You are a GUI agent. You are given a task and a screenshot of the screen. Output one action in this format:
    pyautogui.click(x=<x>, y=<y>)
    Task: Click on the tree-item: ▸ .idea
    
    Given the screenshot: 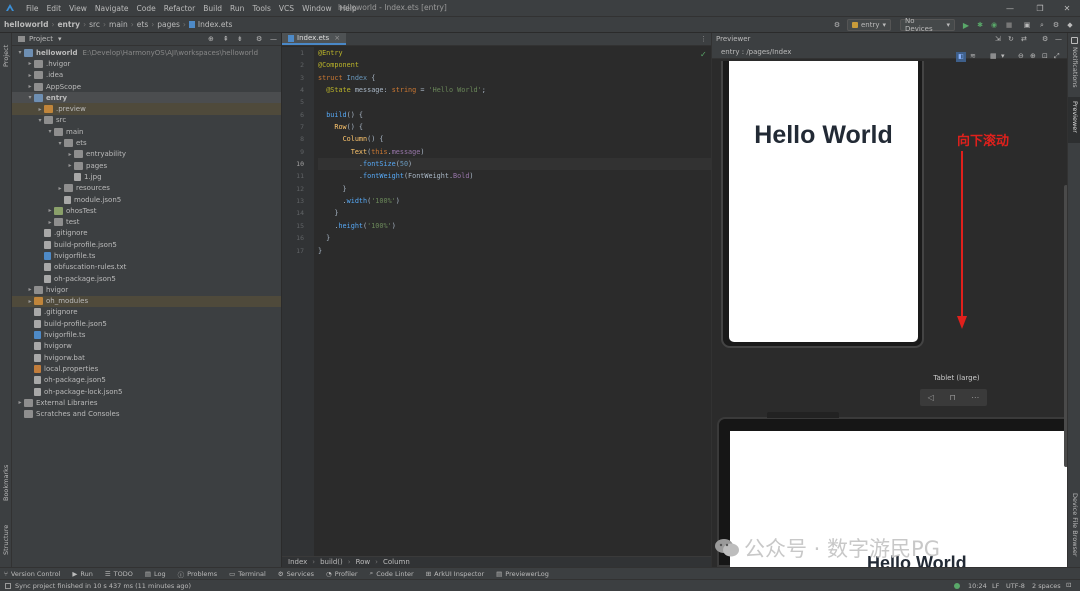 What is the action you would take?
    pyautogui.click(x=146, y=75)
    